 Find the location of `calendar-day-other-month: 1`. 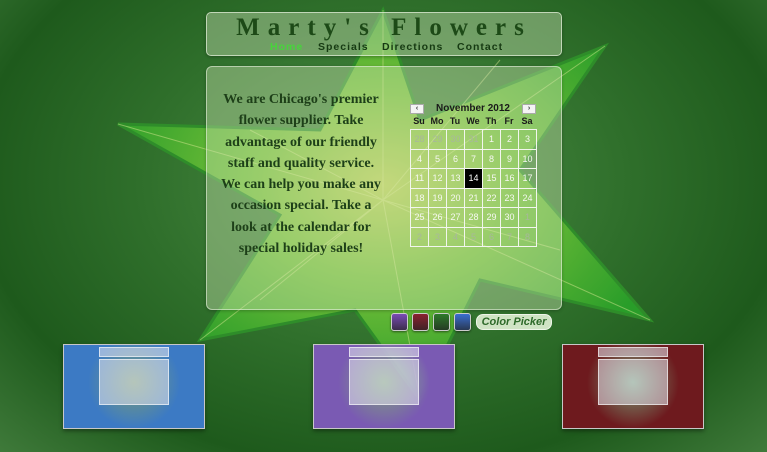

calendar-day-other-month: 1 is located at coordinates (528, 218).